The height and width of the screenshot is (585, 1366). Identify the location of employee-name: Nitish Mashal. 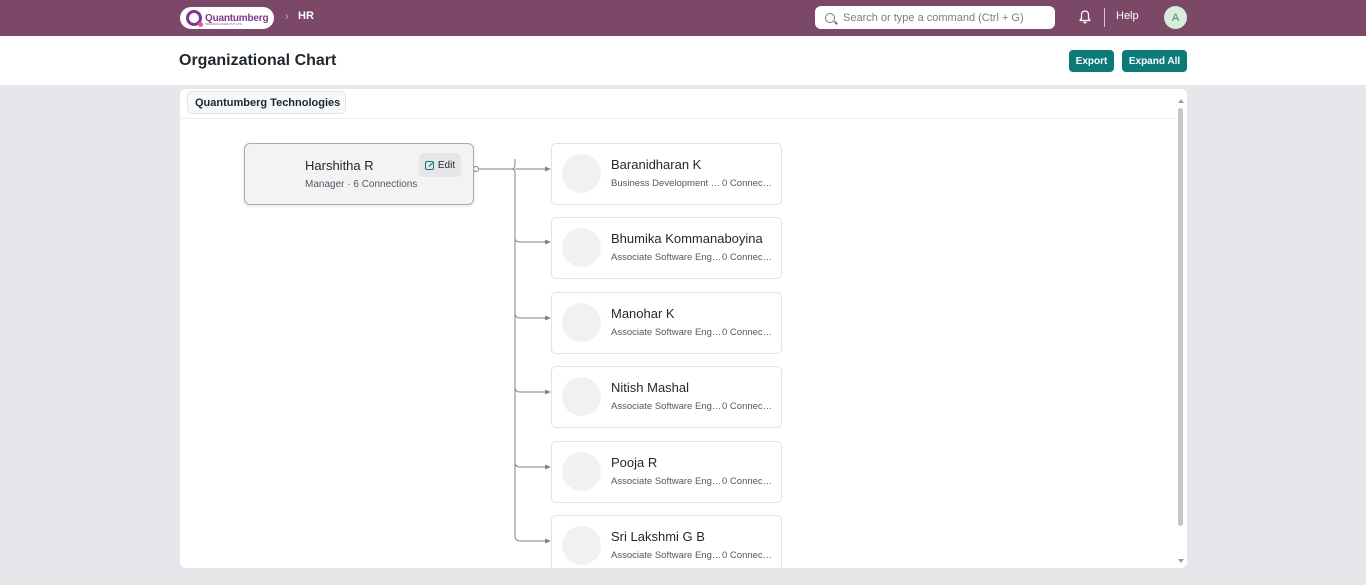
(650, 387).